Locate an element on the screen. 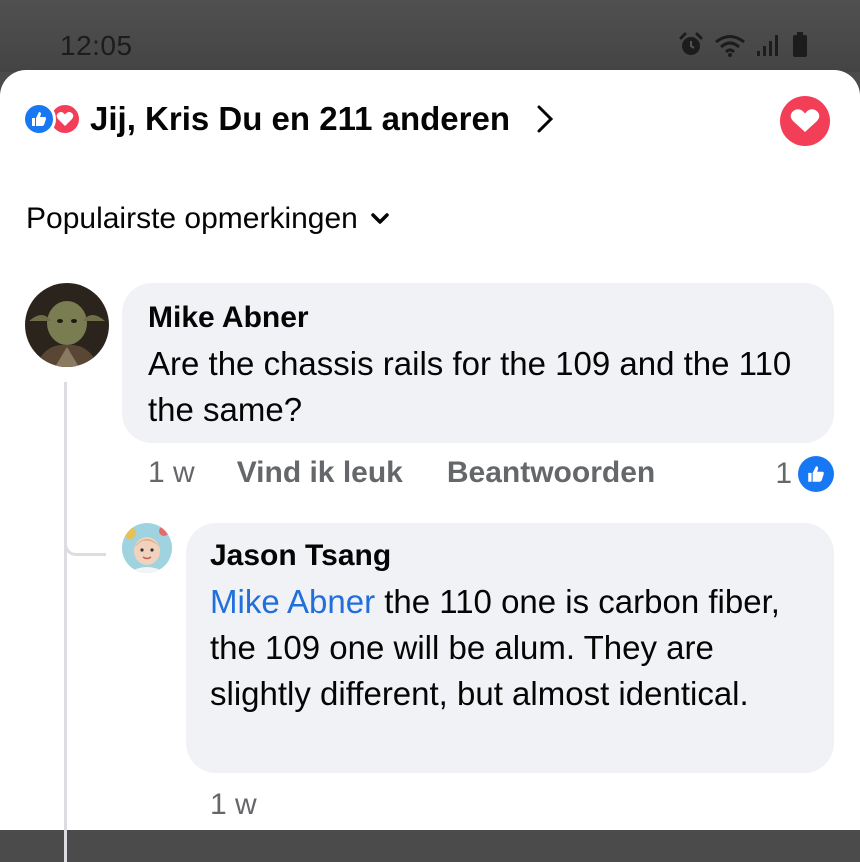  reactions-summary-text: Jij, Kris Du en 211 anderen is located at coordinates (300, 118).